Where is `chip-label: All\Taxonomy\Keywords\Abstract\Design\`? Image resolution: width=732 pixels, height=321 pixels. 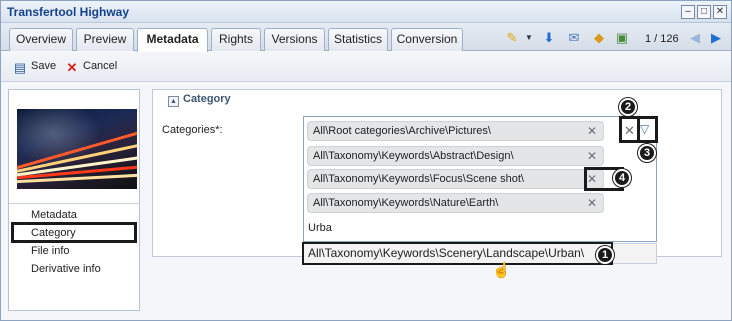
chip-label: All\Taxonomy\Keywords\Abstract\Design\ is located at coordinates (413, 156).